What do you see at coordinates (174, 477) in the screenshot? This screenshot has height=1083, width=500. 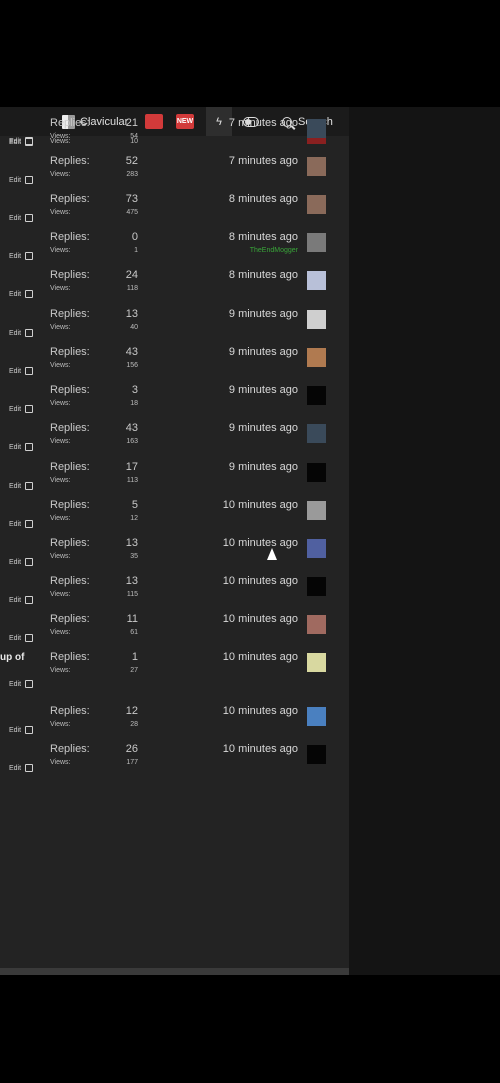 I see `thread-row: Edit Replies: Views: 17 113 9 minutes ago` at bounding box center [174, 477].